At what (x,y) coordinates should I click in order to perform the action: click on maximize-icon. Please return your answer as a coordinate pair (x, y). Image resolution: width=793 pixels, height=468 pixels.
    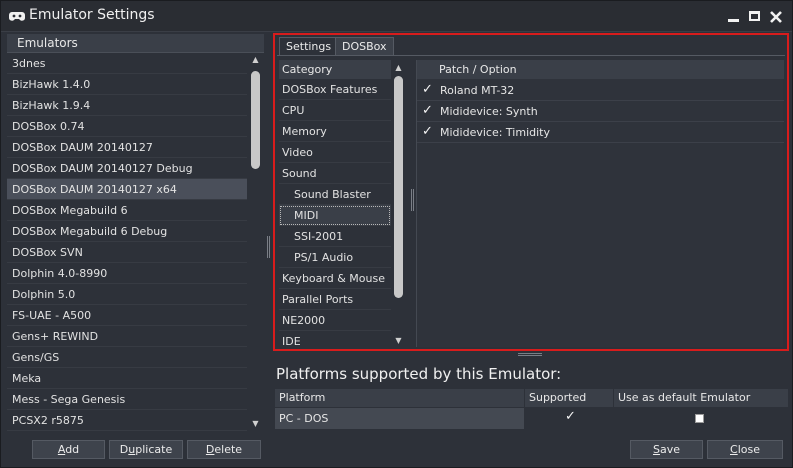
    Looking at the image, I should click on (754, 16).